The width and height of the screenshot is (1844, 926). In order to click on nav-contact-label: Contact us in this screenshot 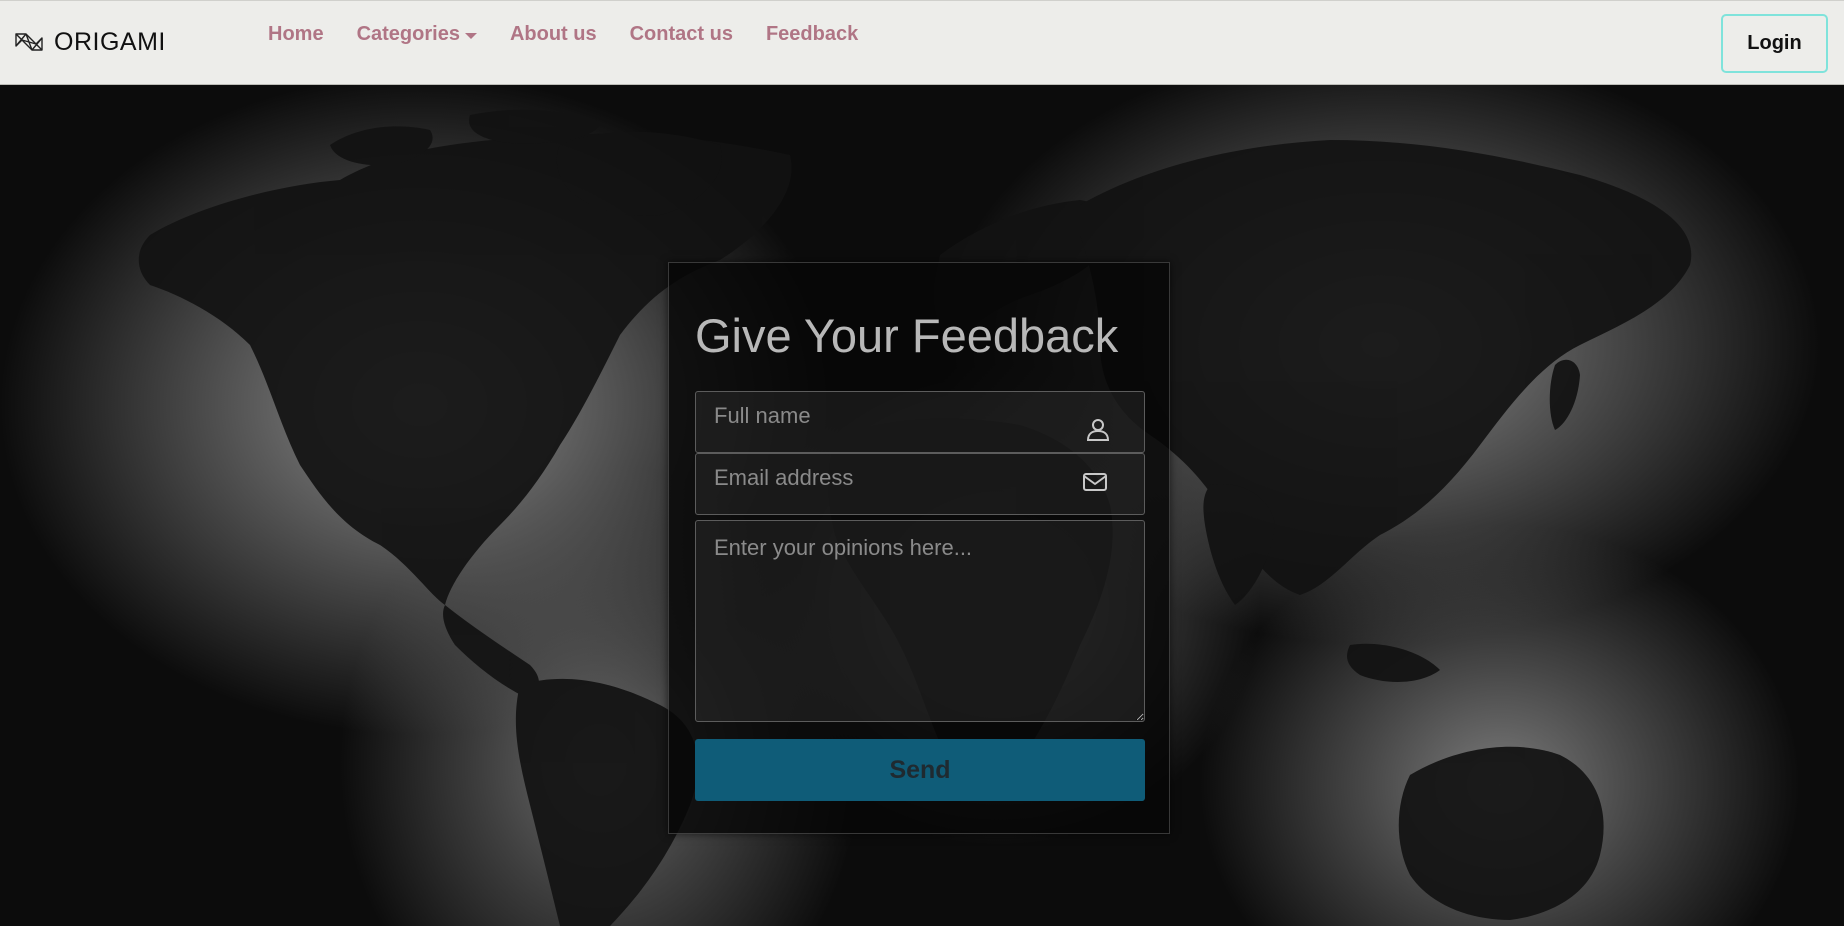, I will do `click(681, 34)`.